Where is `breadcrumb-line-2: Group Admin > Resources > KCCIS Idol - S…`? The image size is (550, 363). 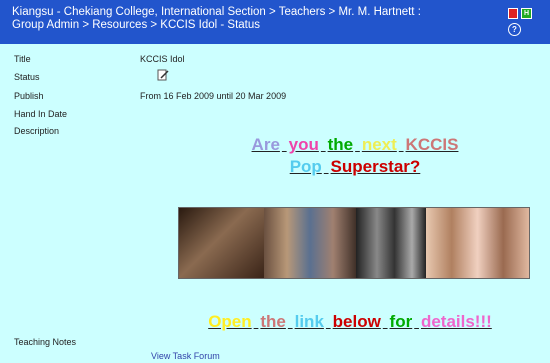 breadcrumb-line-2: Group Admin > Resources > KCCIS Idol - S… is located at coordinates (232, 25).